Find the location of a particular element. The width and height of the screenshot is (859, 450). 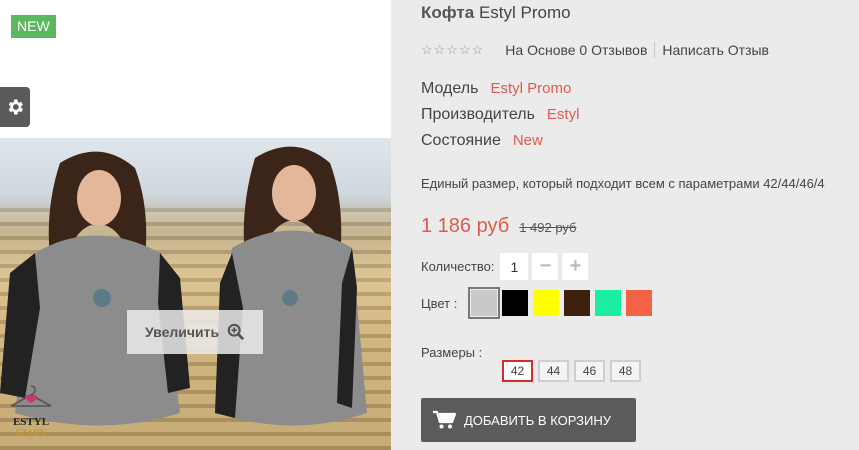

logo-text-top: ESTYL is located at coordinates (31, 422).